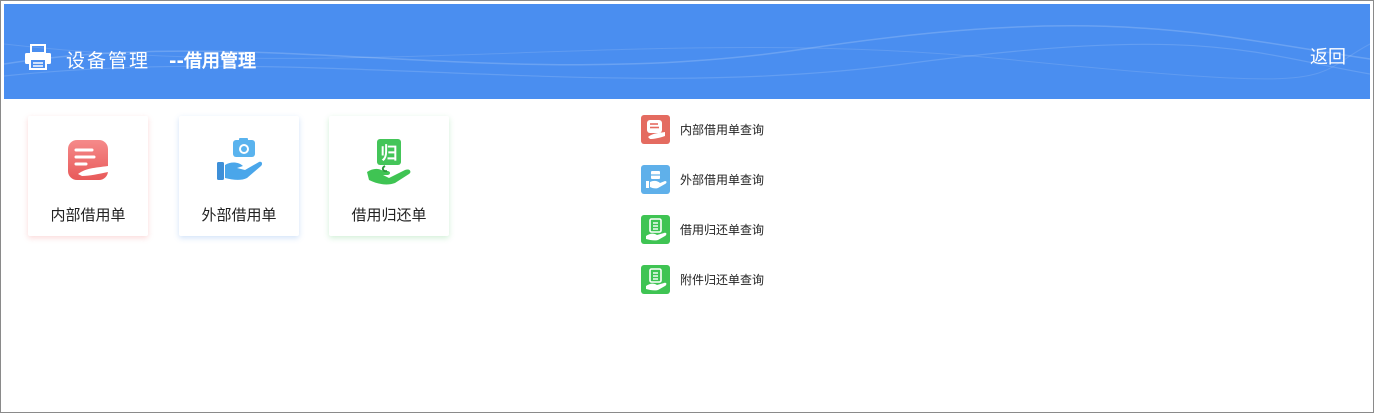  I want to click on card-borrow-return: 归 借用归还单, so click(389, 176).